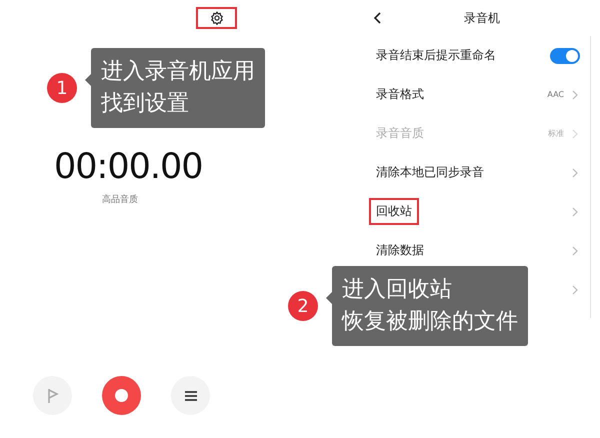 The width and height of the screenshot is (600, 438). What do you see at coordinates (129, 167) in the screenshot?
I see `timer-display: 00:00.00` at bounding box center [129, 167].